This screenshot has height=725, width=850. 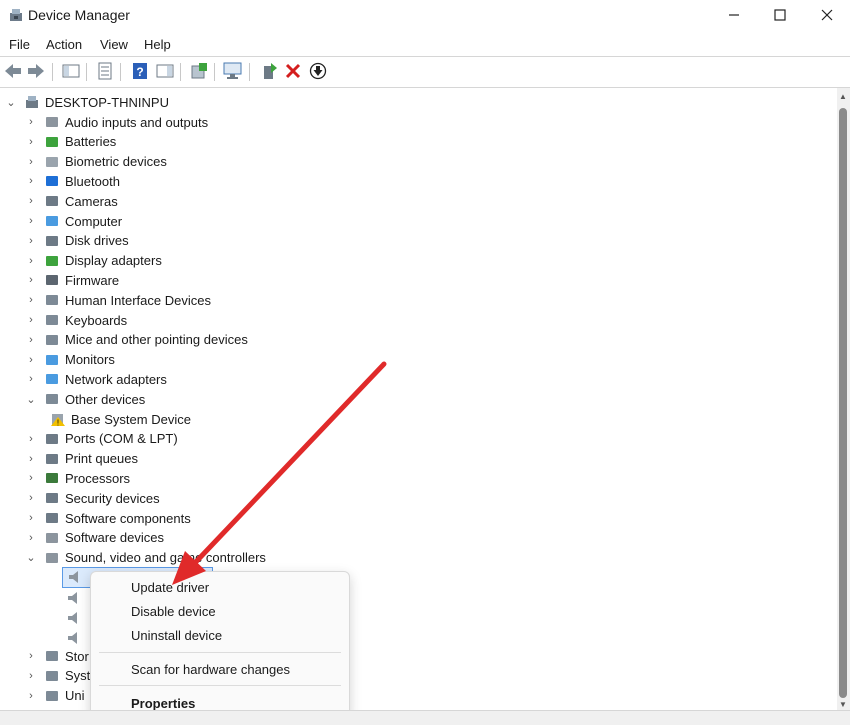 I want to click on category-row: › Mice and other pointing devices, so click(x=136, y=340).